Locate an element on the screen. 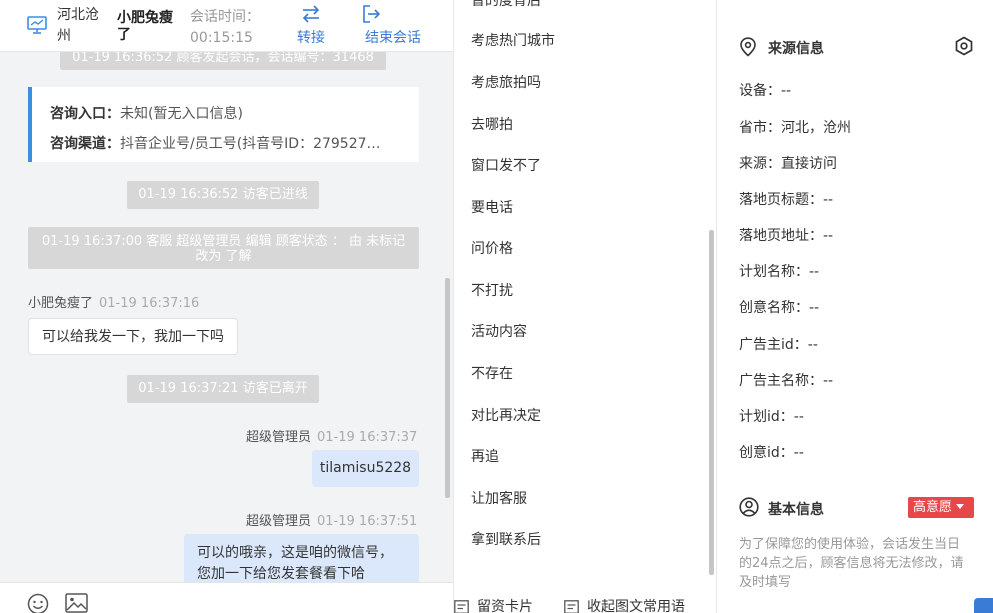 Image resolution: width=993 pixels, height=613 pixels. message-time: 01-19 16:37:51 is located at coordinates (367, 521).